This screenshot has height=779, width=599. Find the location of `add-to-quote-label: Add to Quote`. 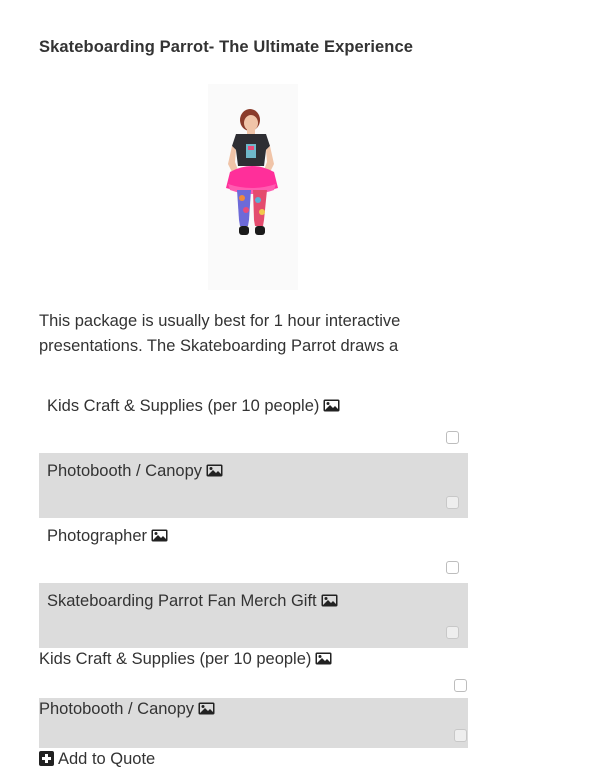

add-to-quote-label: Add to Quote is located at coordinates (107, 759).